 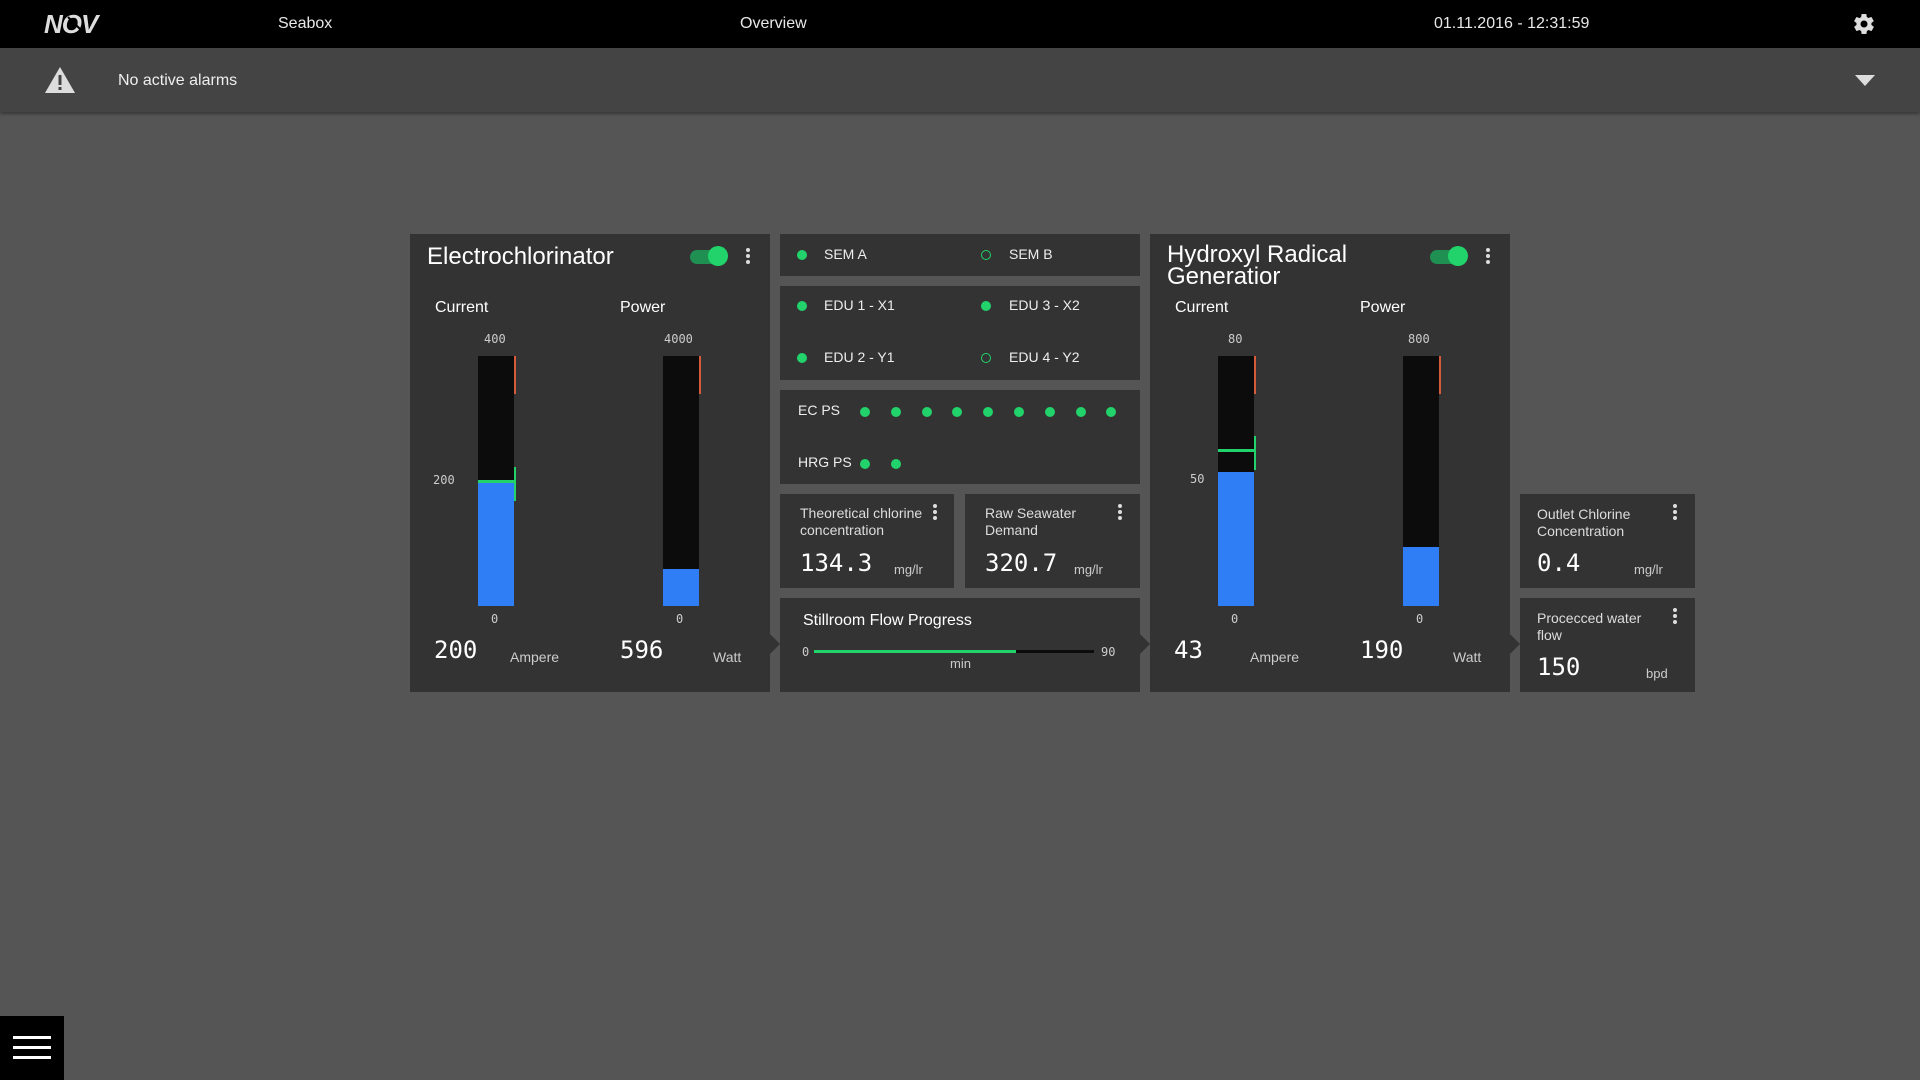 I want to click on outlet-chlorine-unit: mg/lr, so click(x=1648, y=569).